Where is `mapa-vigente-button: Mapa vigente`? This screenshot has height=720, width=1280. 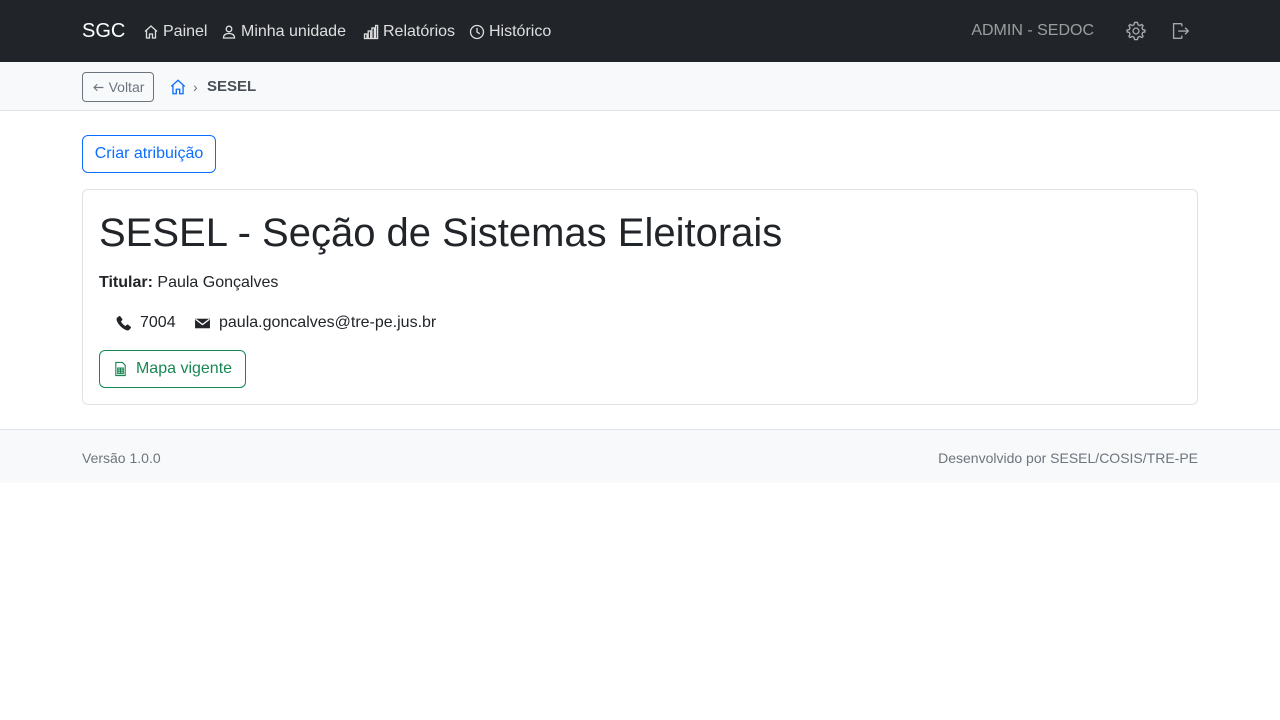 mapa-vigente-button: Mapa vigente is located at coordinates (172, 369).